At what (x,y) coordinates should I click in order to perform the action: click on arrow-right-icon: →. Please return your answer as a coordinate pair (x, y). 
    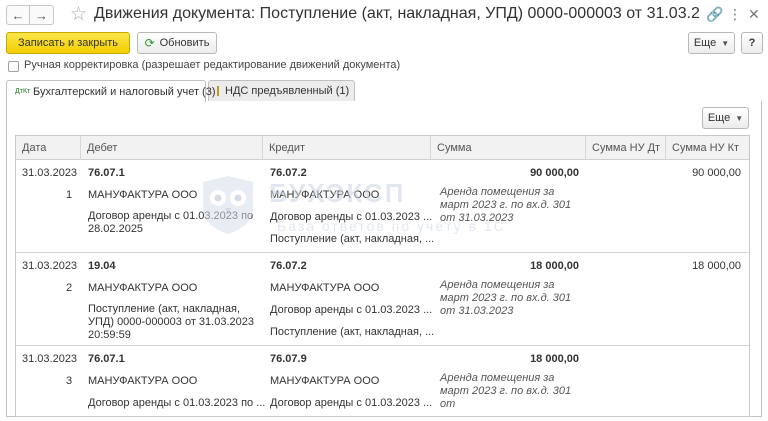
    Looking at the image, I should click on (41, 15).